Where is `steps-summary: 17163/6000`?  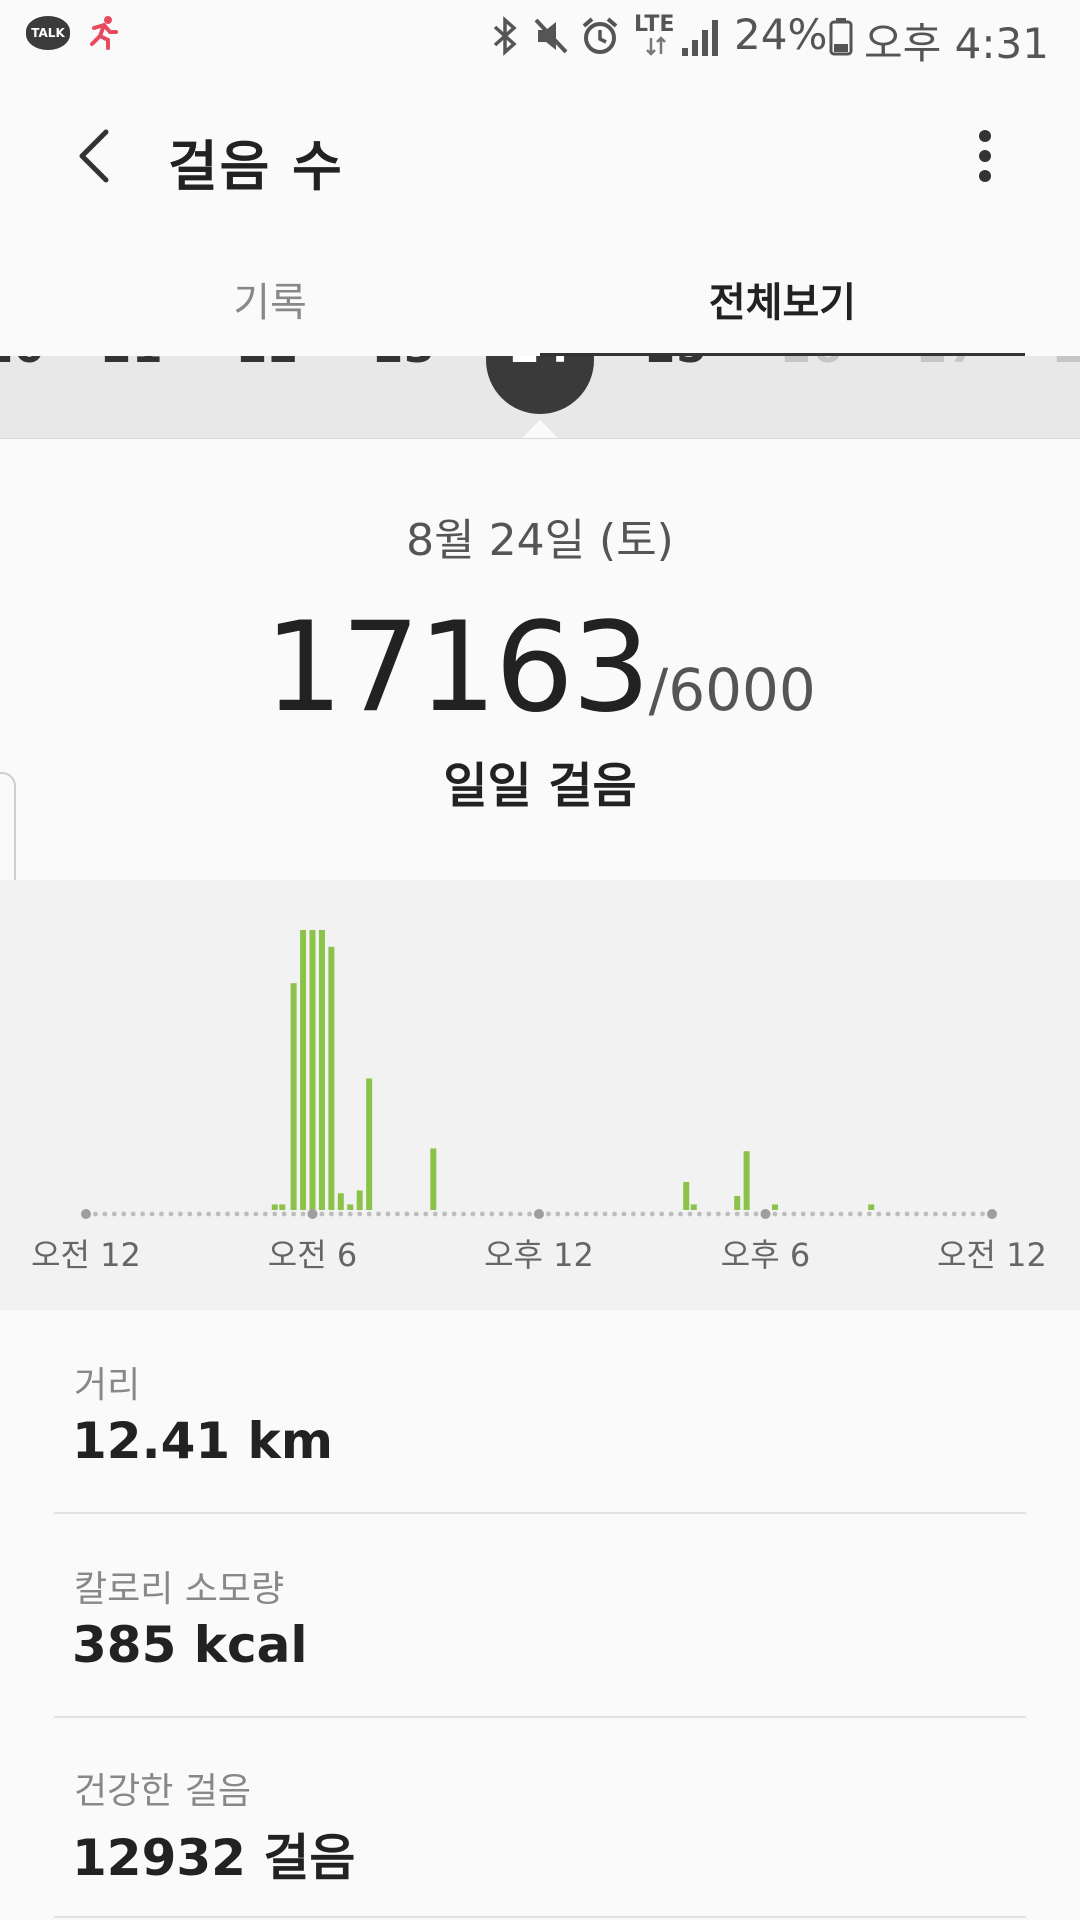 steps-summary: 17163/6000 is located at coordinates (540, 668).